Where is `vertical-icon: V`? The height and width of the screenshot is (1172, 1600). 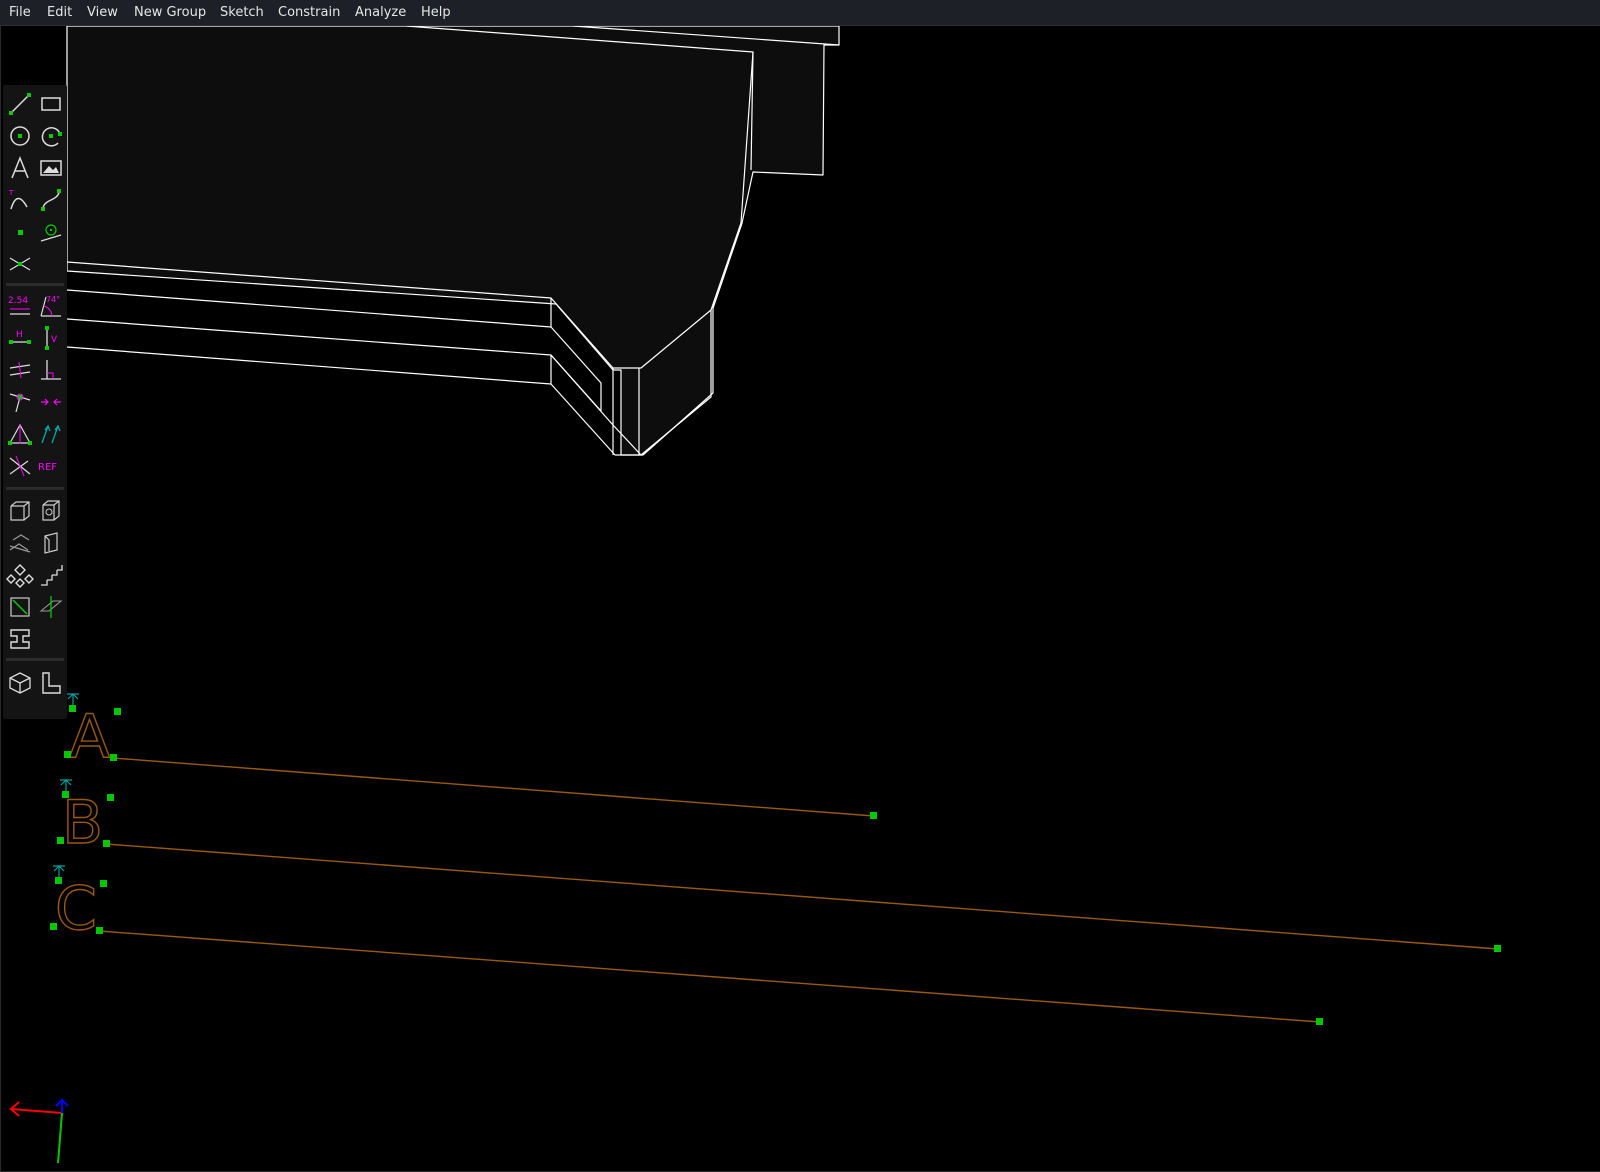 vertical-icon: V is located at coordinates (51, 338).